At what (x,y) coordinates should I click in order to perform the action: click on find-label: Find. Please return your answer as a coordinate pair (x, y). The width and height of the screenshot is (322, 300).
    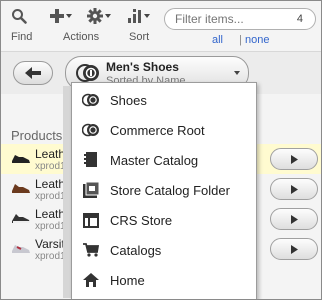
    Looking at the image, I should click on (22, 37).